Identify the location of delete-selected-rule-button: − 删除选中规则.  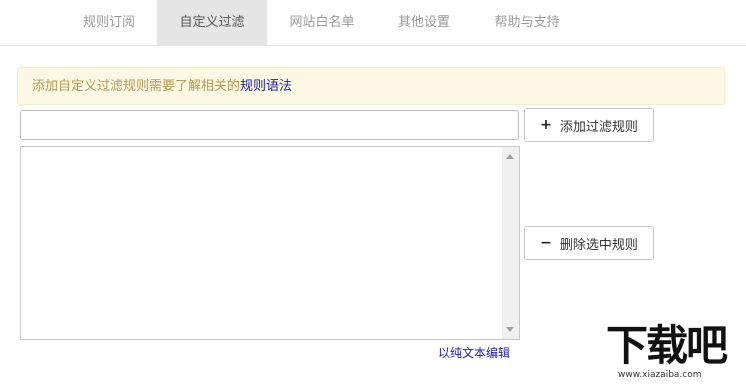
(589, 243).